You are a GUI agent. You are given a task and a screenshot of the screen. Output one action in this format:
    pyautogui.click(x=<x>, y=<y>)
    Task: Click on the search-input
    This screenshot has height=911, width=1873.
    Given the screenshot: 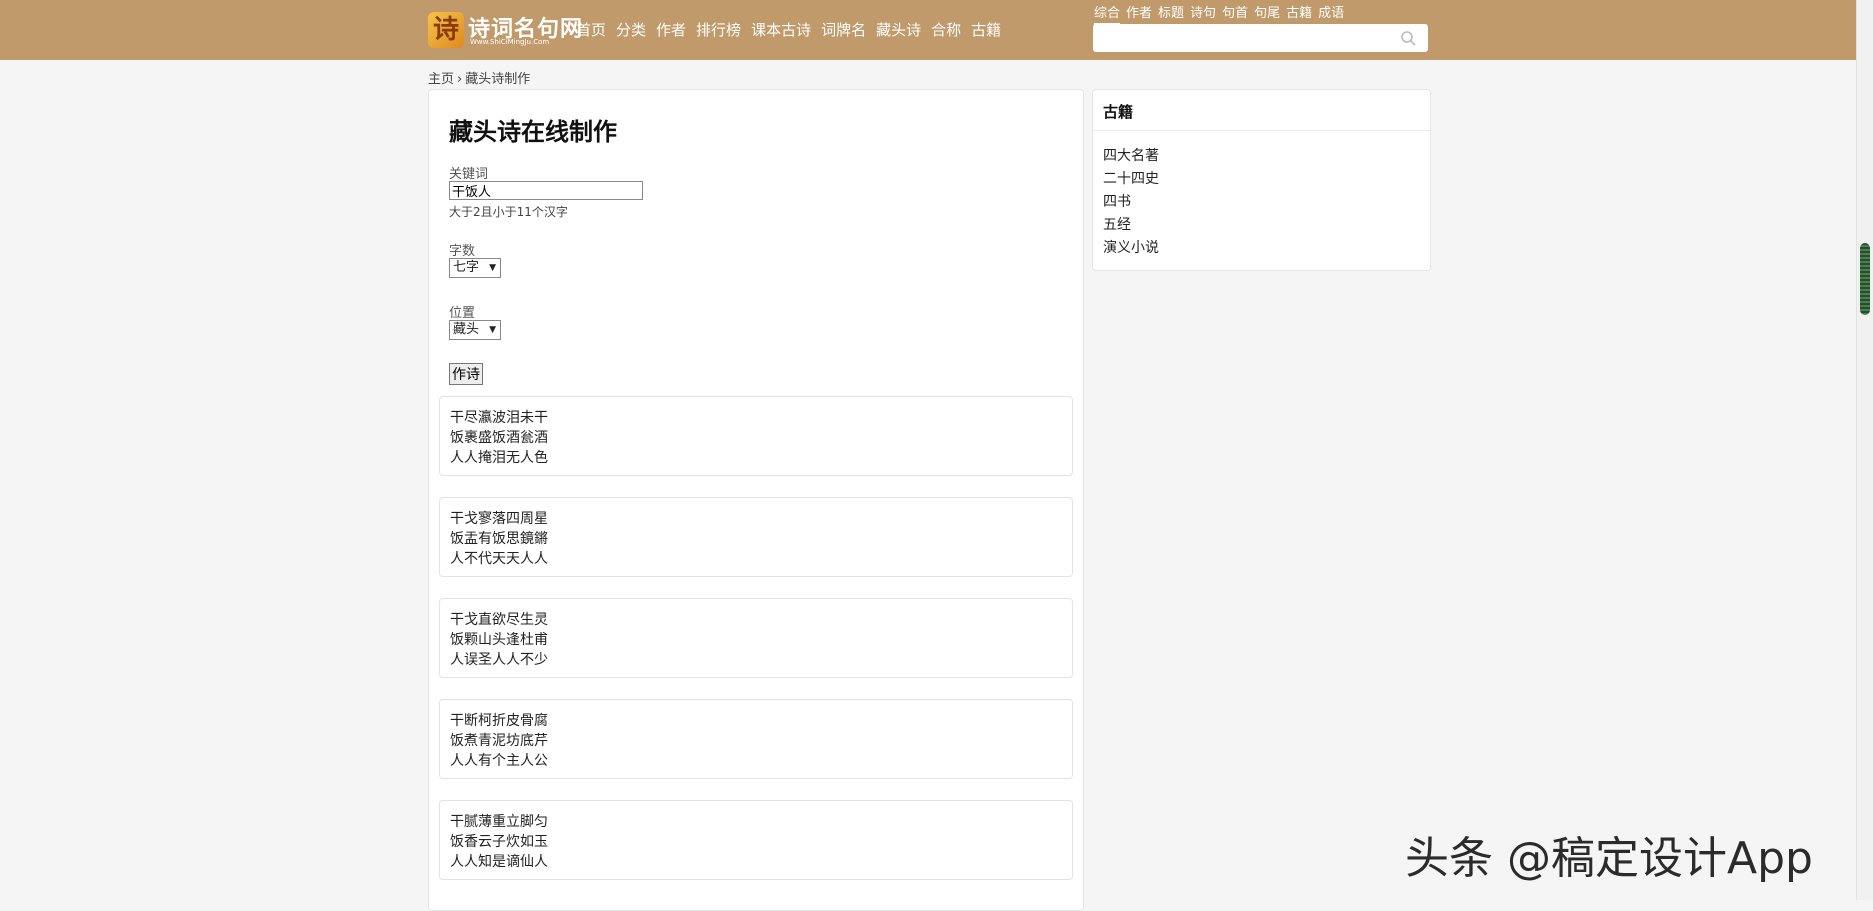 What is the action you would take?
    pyautogui.click(x=1244, y=38)
    